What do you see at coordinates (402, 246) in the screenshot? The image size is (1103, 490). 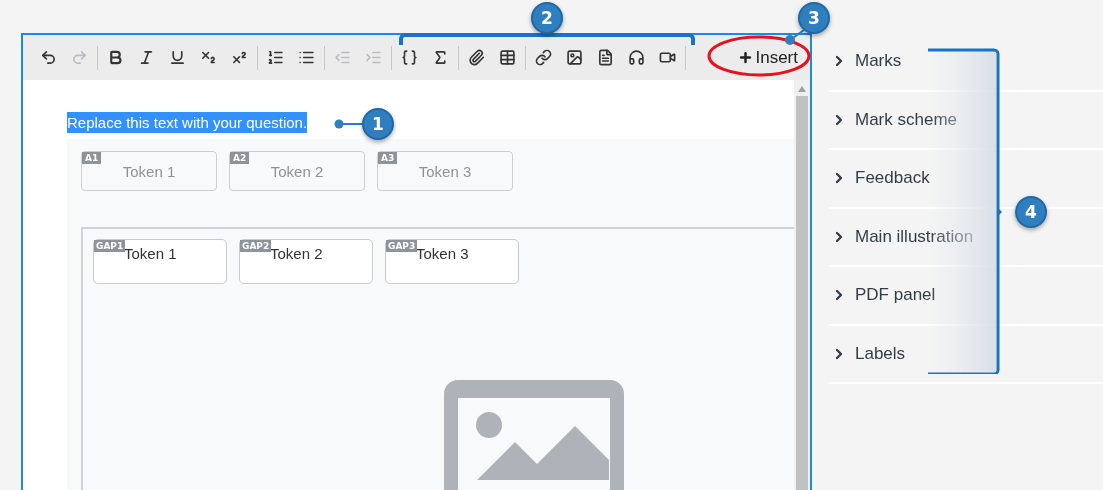 I see `gap-tag: GAP3` at bounding box center [402, 246].